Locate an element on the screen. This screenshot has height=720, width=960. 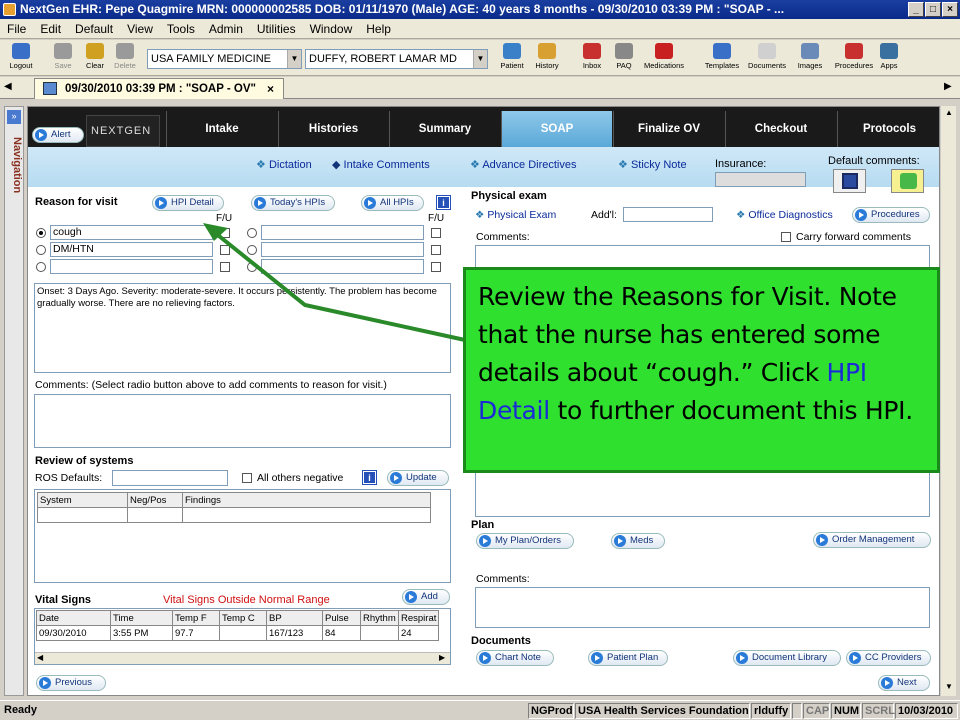
status-user: rlduffy is located at coordinates (771, 711).